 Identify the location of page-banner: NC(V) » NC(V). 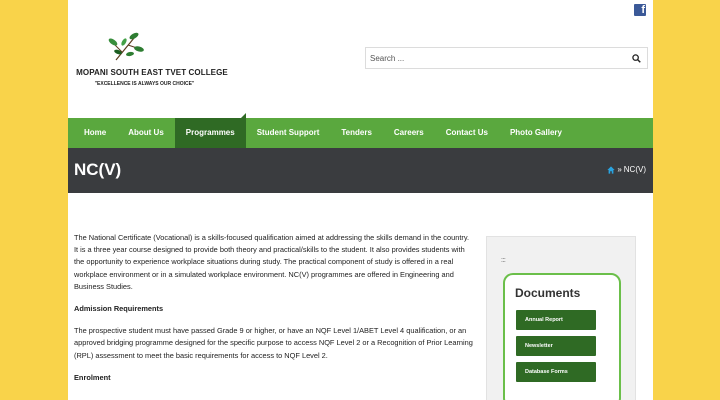
(360, 170).